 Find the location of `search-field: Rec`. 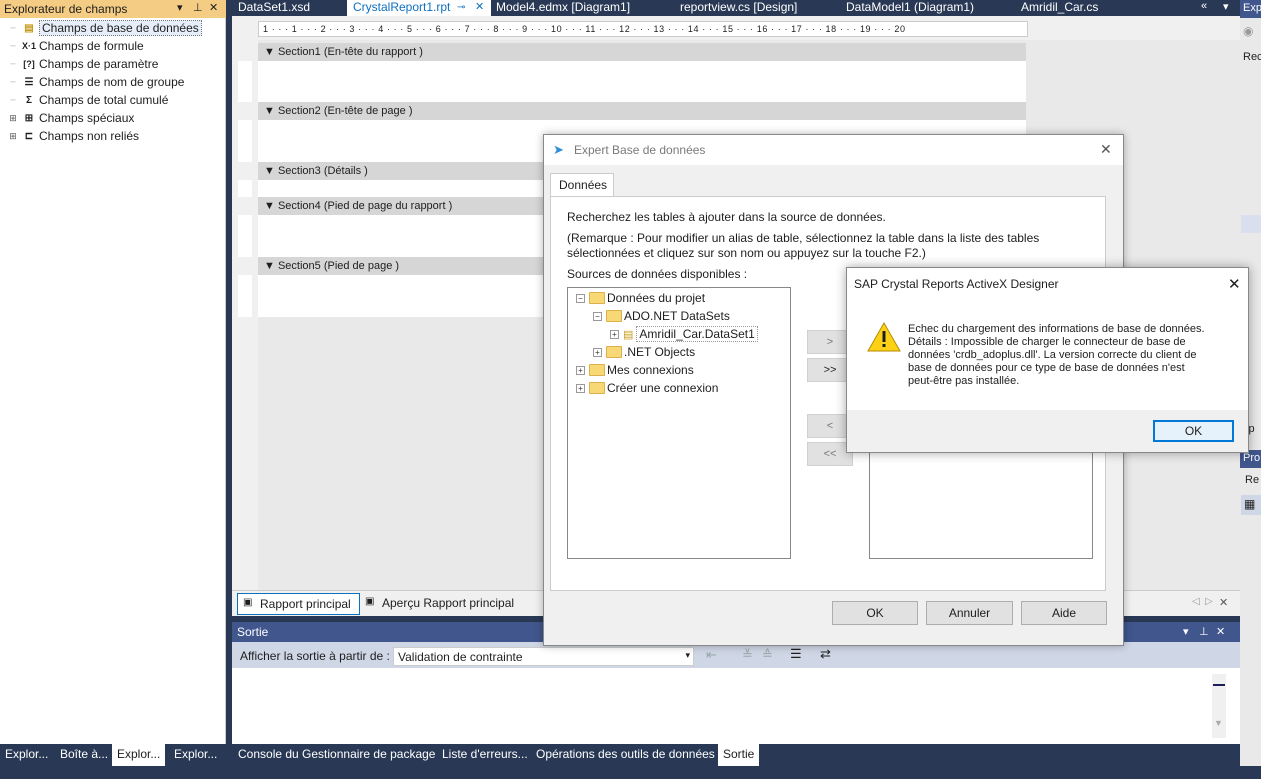

search-field: Rec is located at coordinates (1252, 57).